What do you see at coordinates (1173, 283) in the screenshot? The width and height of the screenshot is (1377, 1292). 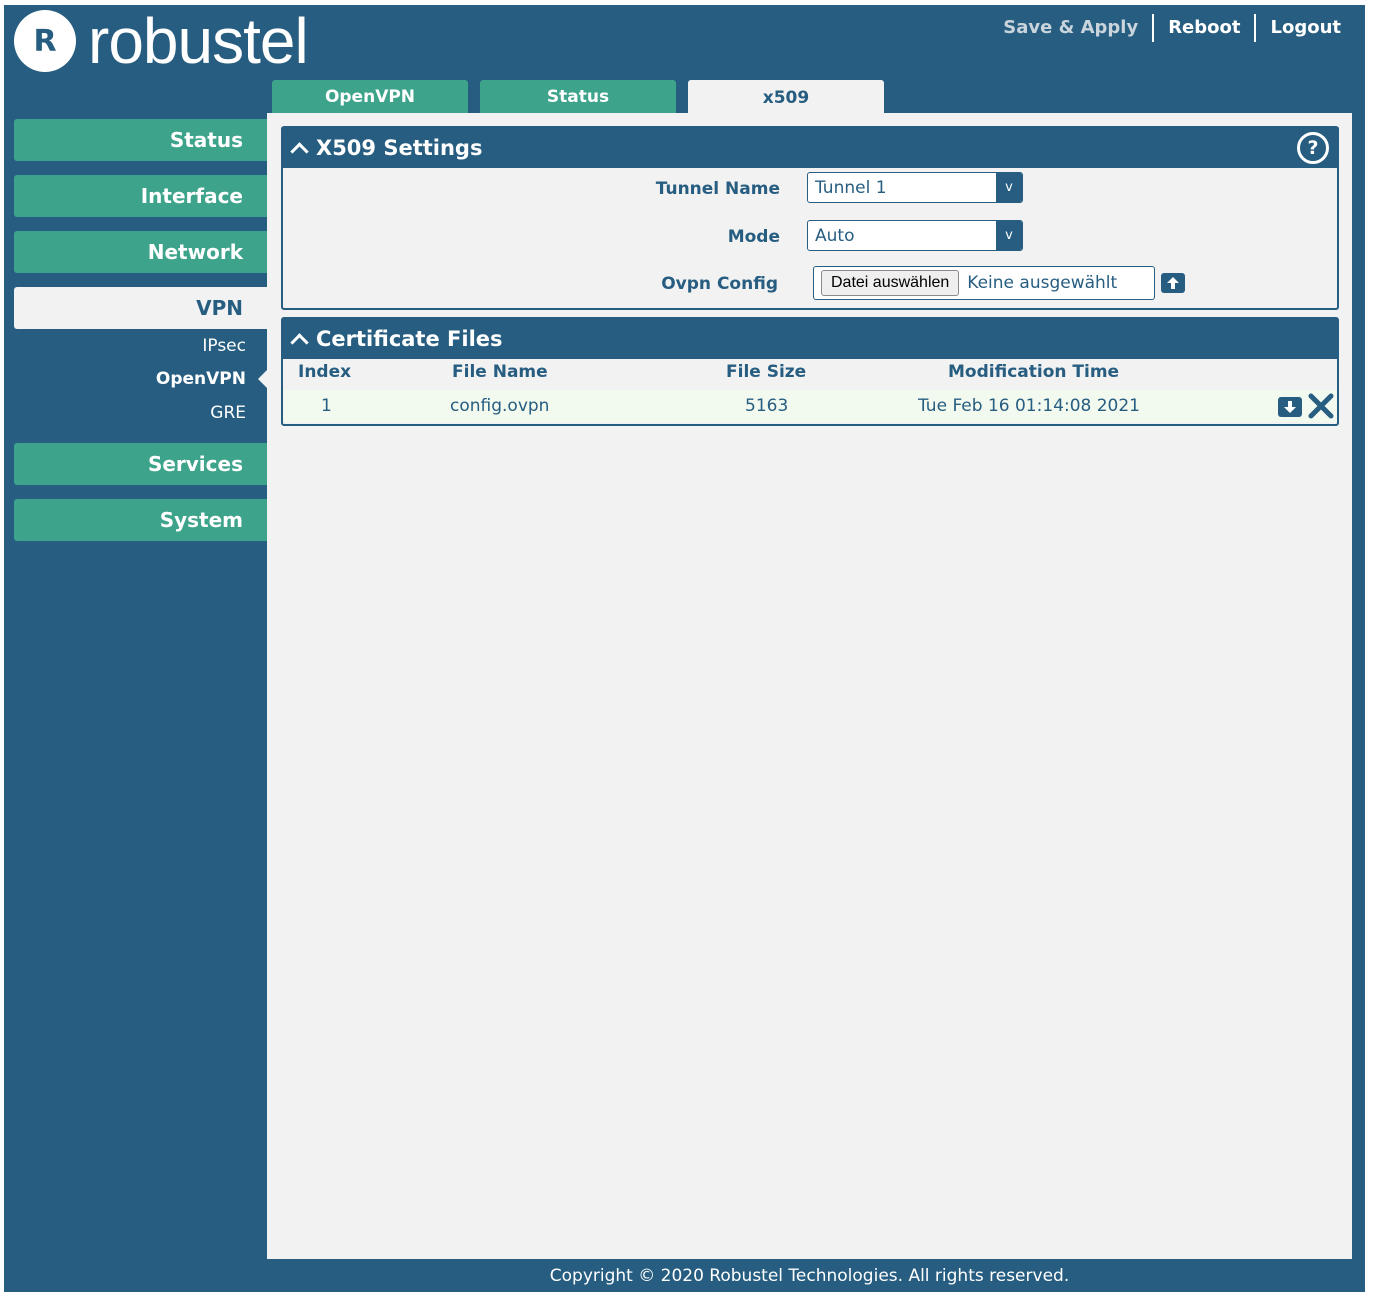 I see `upload-icon` at bounding box center [1173, 283].